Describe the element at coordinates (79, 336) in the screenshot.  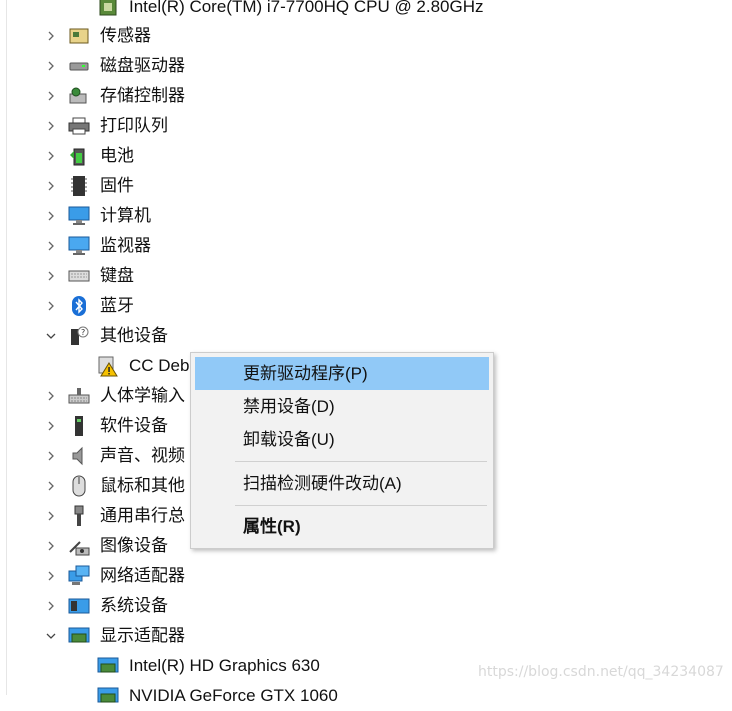
I see `other-devices-icon: ?` at that location.